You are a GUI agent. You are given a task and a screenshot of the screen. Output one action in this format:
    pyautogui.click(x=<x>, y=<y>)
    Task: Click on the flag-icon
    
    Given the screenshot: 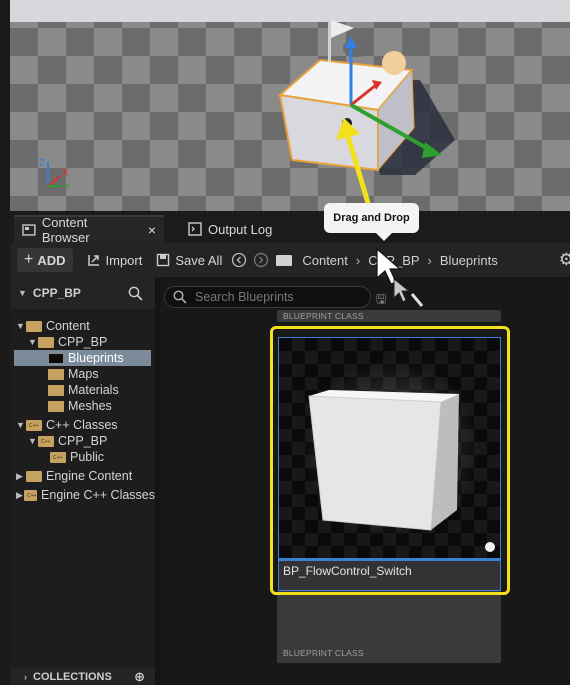 What is the action you would take?
    pyautogui.click(x=342, y=29)
    